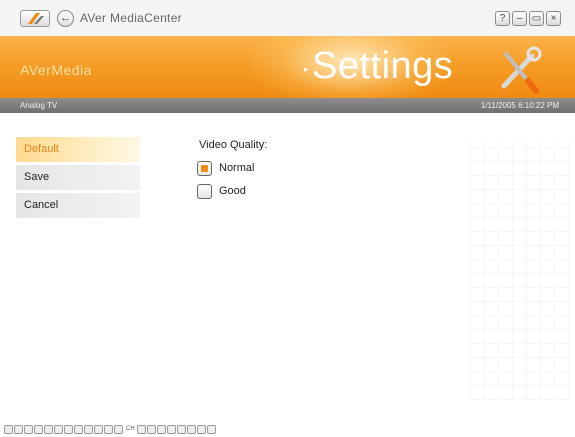 The image size is (575, 437). I want to click on play-logo-icon, so click(36, 18).